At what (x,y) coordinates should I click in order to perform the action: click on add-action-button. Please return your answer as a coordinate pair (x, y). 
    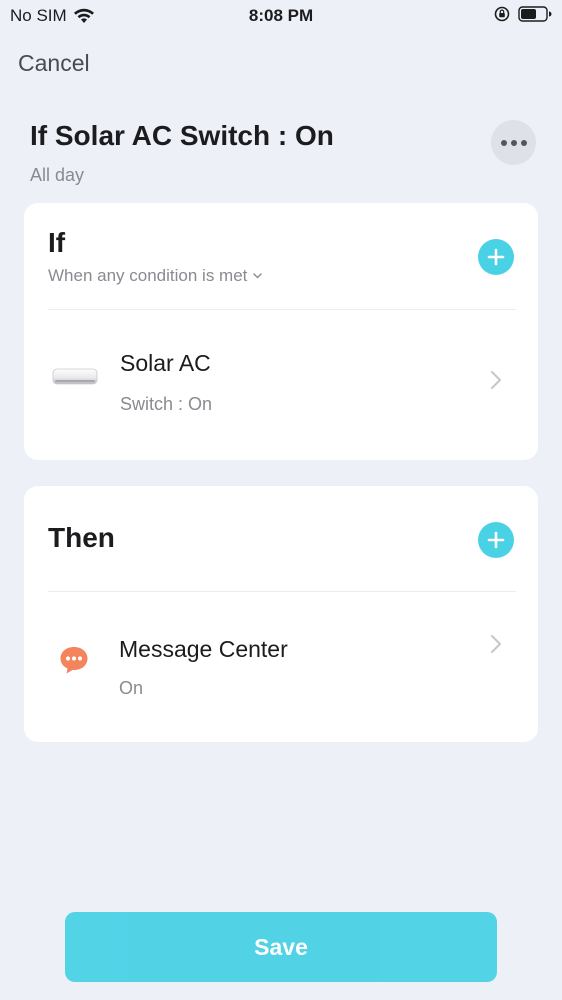
    Looking at the image, I should click on (496, 540).